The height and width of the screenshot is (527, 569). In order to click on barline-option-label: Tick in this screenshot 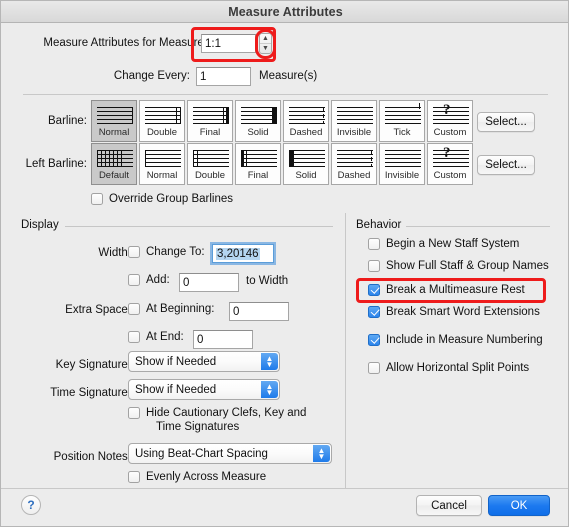, I will do `click(402, 132)`.